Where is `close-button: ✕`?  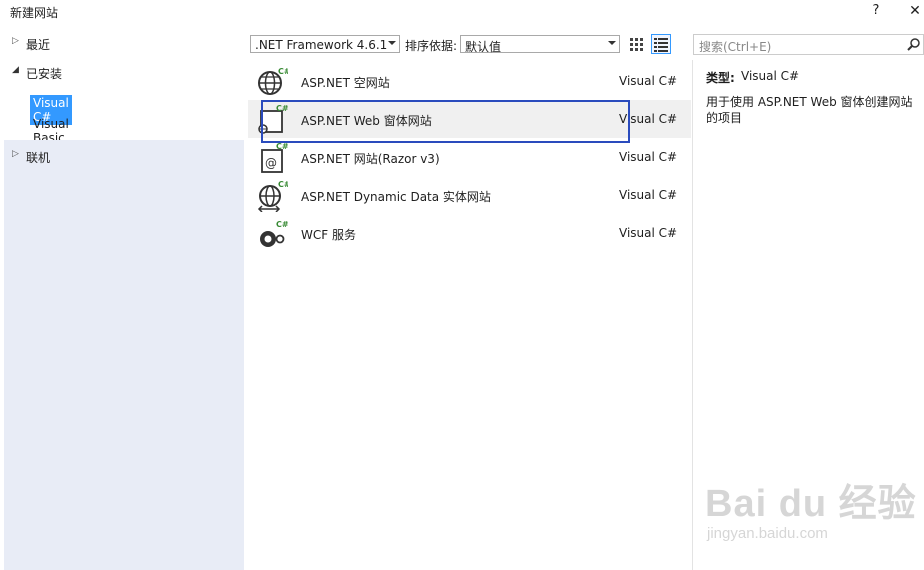 close-button: ✕ is located at coordinates (915, 11).